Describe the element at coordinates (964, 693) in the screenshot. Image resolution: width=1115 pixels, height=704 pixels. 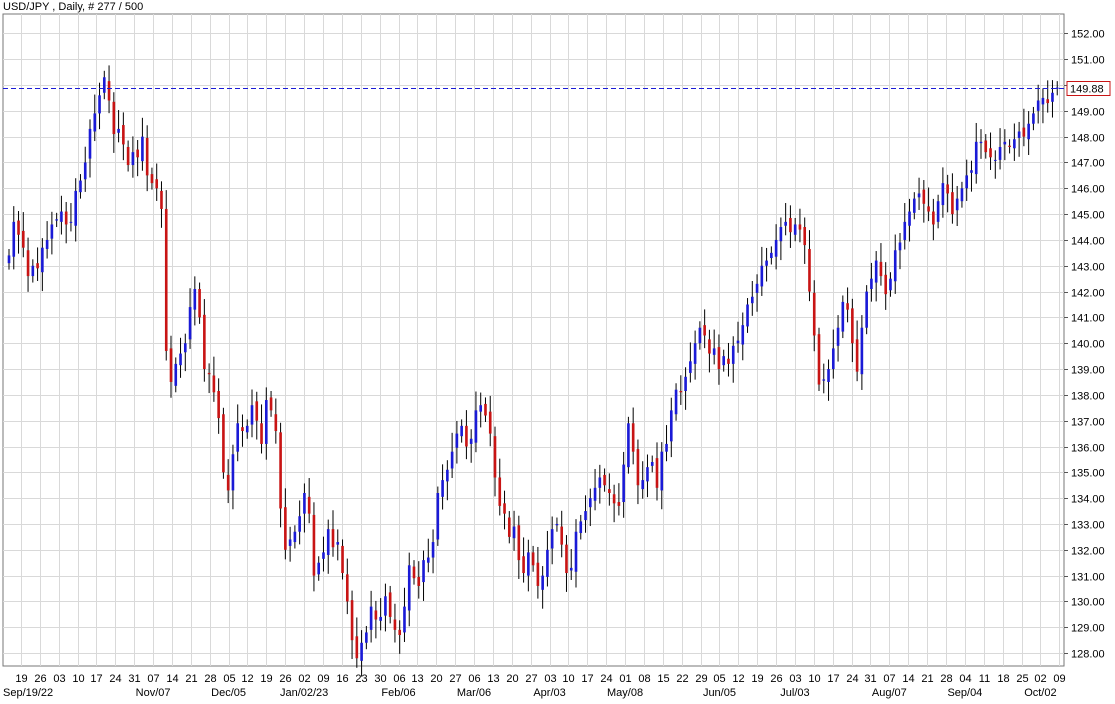
I see `x-period-label: Sep/04` at that location.